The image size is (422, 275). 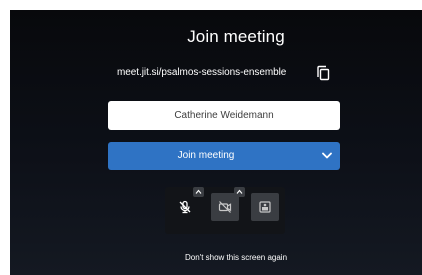 I want to click on dont-show-again-link: Don't show this screen again, so click(x=216, y=257).